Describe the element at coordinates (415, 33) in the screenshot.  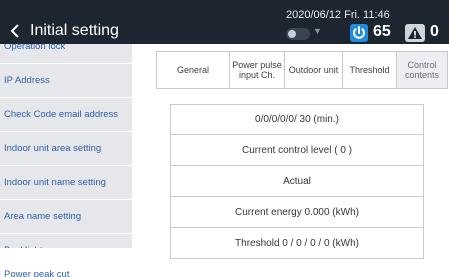
I see `warning-icon` at that location.